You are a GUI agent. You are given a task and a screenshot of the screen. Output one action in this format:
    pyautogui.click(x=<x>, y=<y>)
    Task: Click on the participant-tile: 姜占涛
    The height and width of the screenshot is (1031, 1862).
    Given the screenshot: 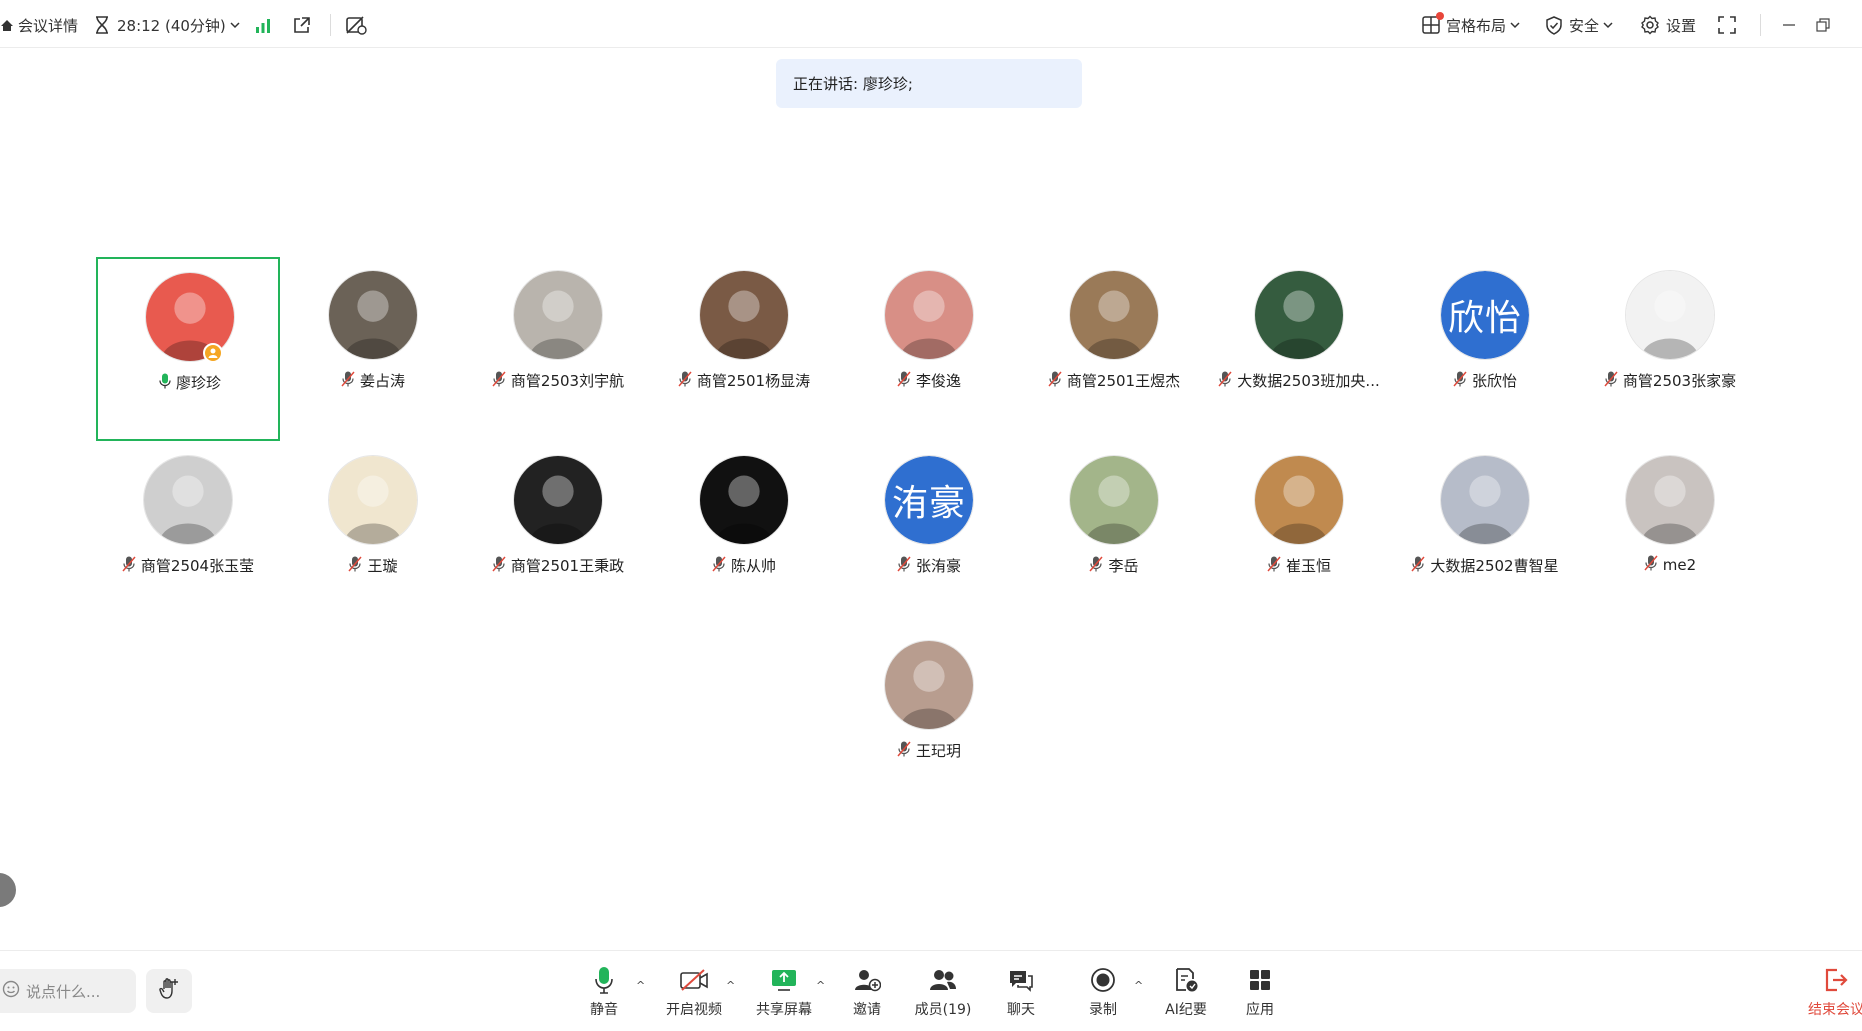 What is the action you would take?
    pyautogui.click(x=373, y=349)
    